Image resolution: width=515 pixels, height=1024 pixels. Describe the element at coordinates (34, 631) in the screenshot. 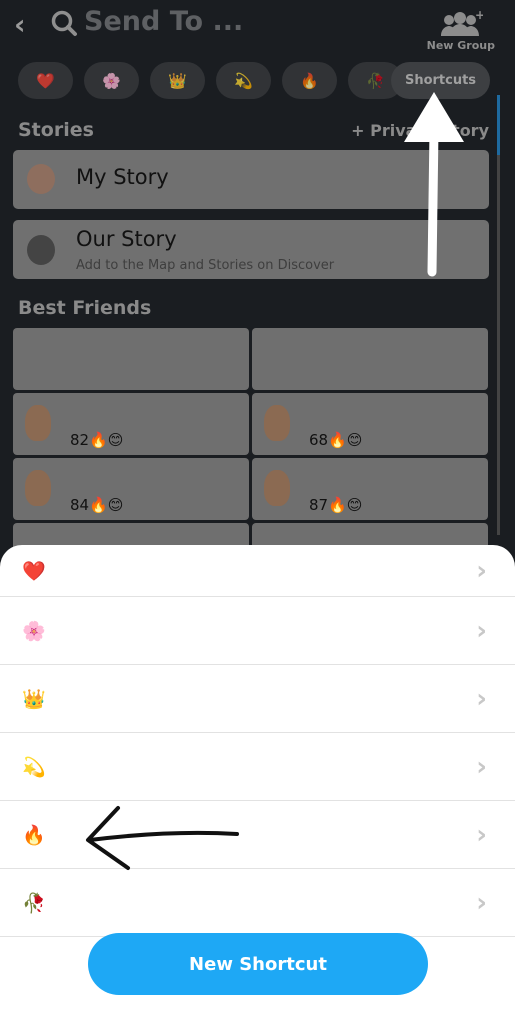

I see `flower-icon: 🌸` at that location.